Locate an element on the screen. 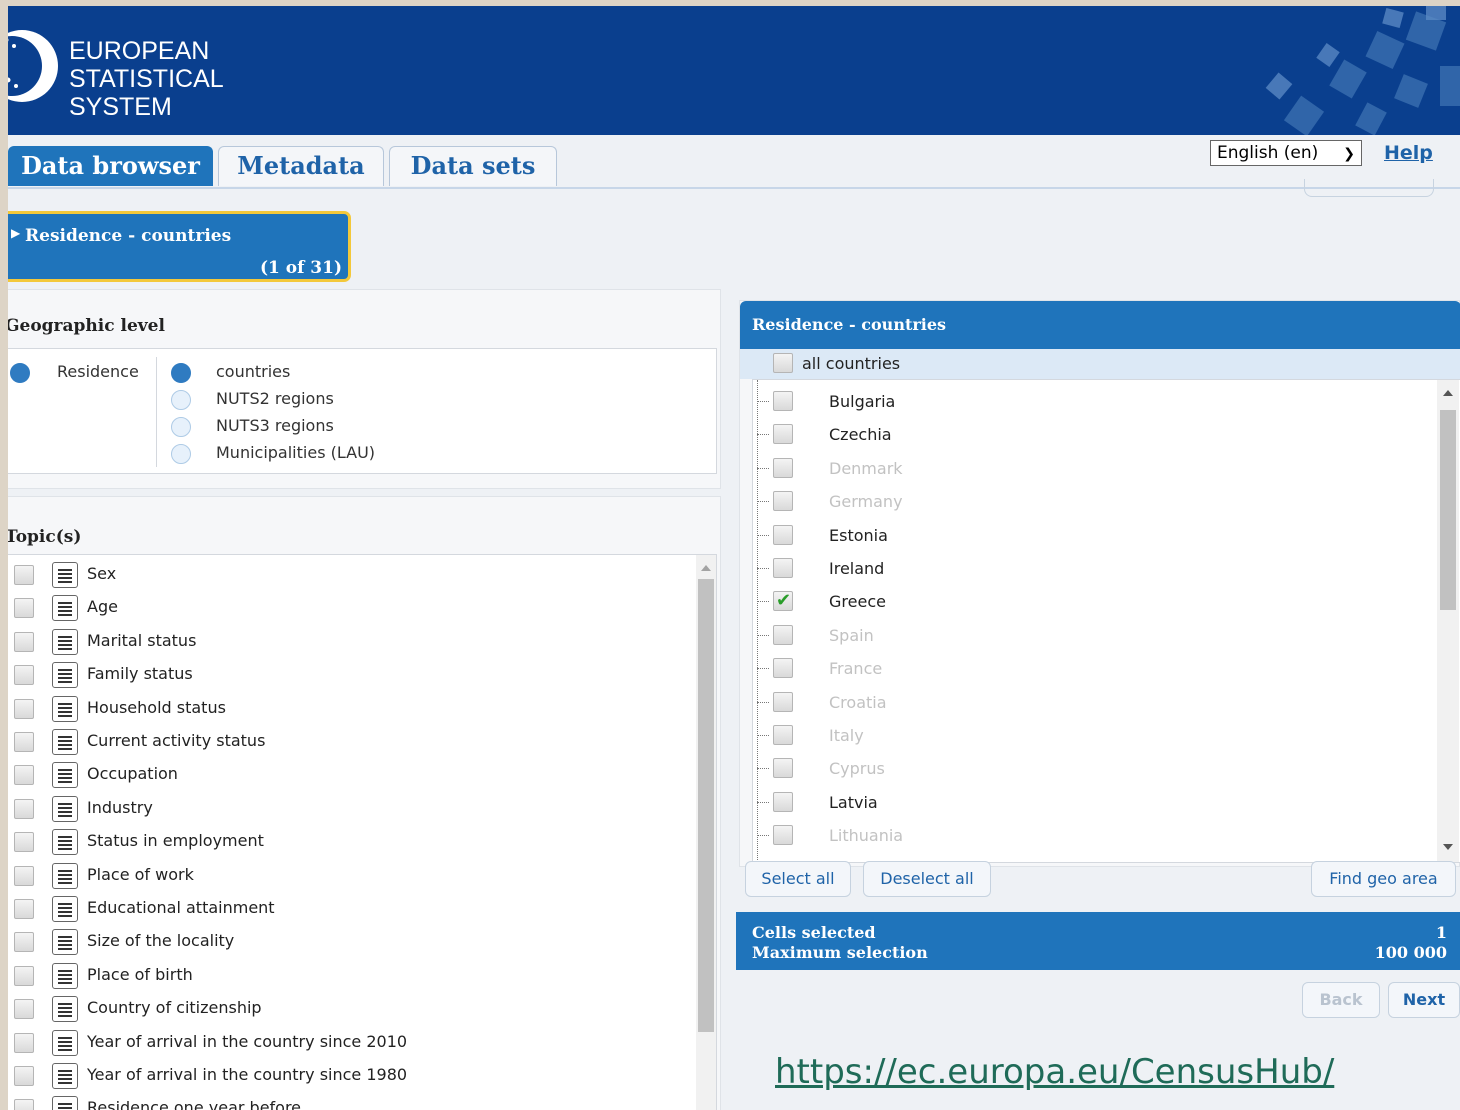 This screenshot has height=1110, width=1460. topic-row: Status in employment is located at coordinates (350, 842).